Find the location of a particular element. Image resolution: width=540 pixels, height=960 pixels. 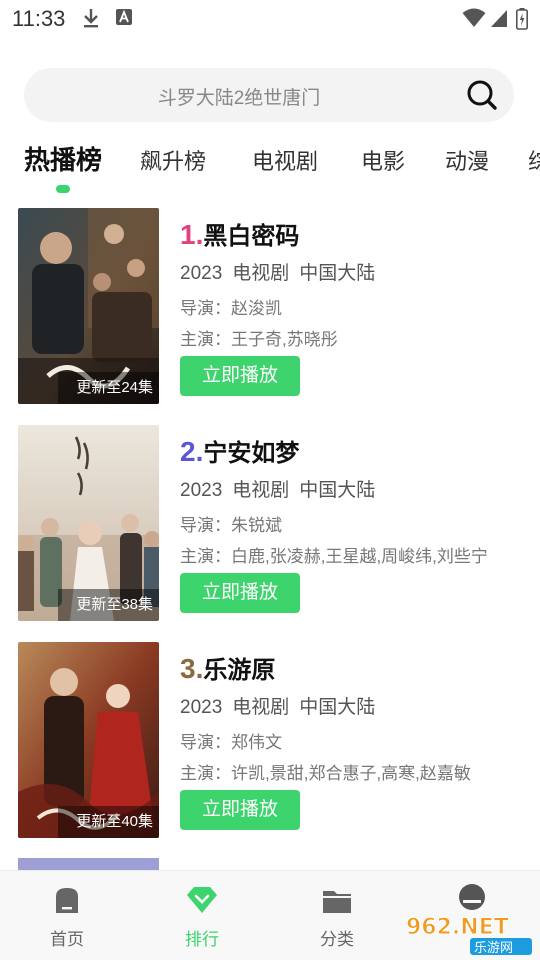

tab-variety: 综 is located at coordinates (534, 160).